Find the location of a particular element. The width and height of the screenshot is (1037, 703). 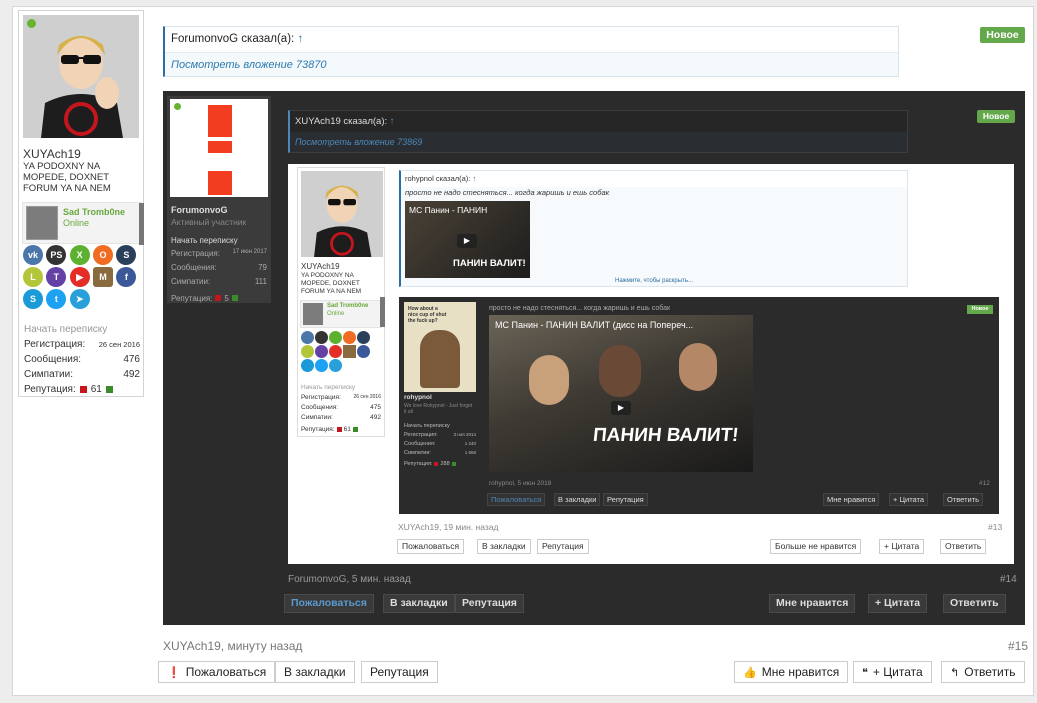

embedded-user-title: Активный участник is located at coordinates (209, 222).